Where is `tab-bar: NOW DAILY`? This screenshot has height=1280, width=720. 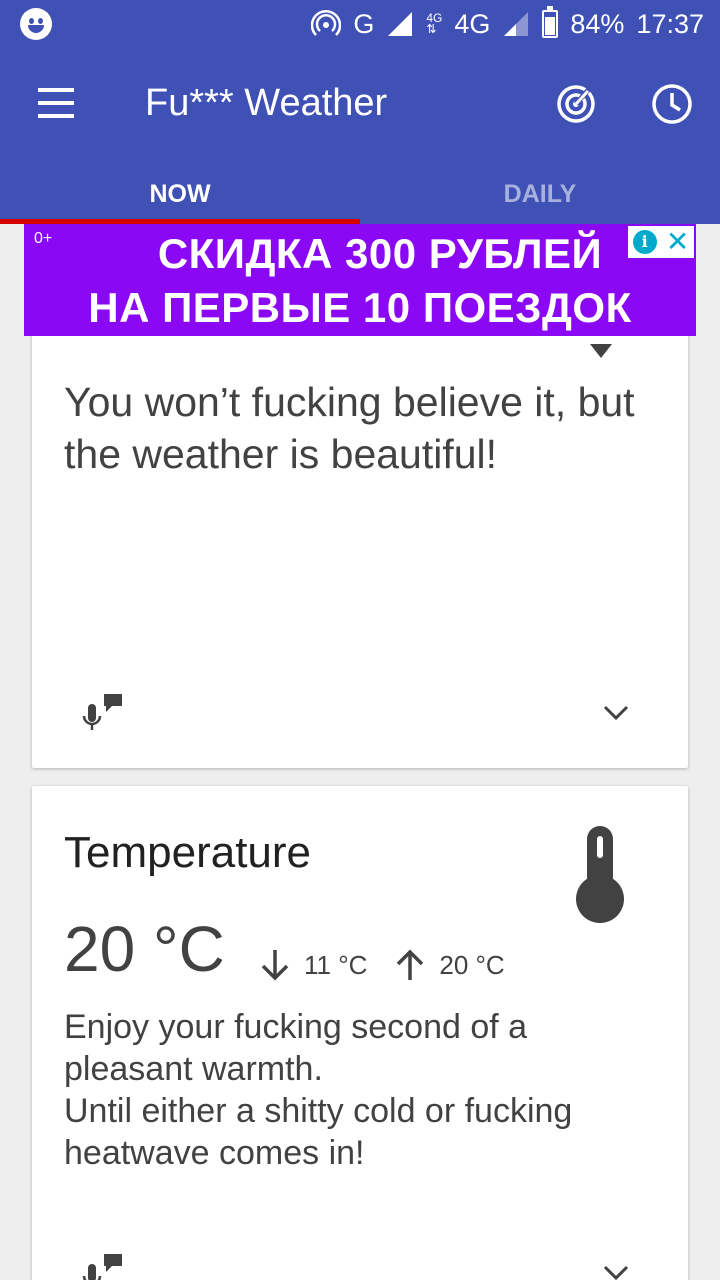 tab-bar: NOW DAILY is located at coordinates (360, 196).